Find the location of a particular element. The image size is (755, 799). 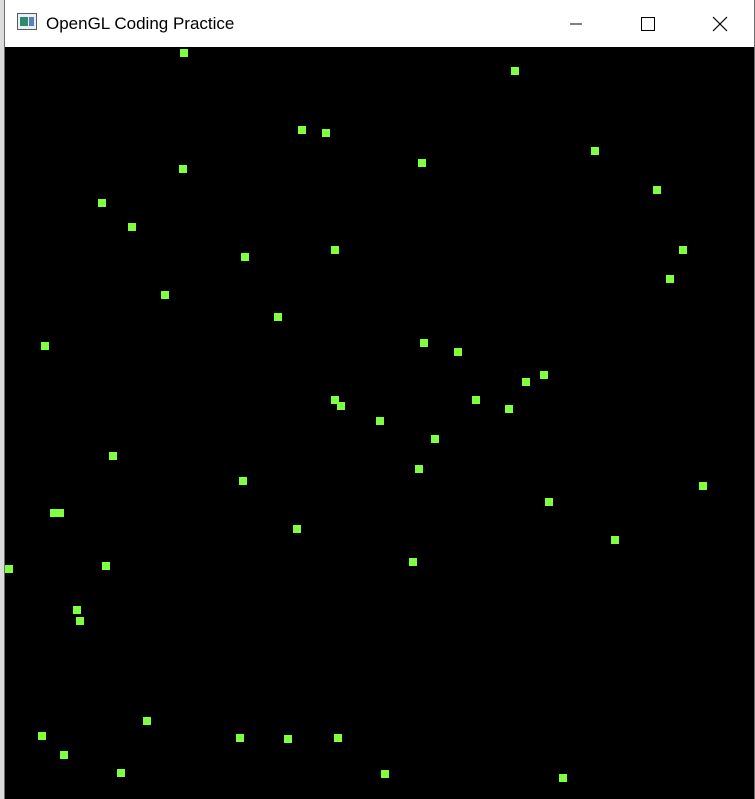

close-button is located at coordinates (719, 23).